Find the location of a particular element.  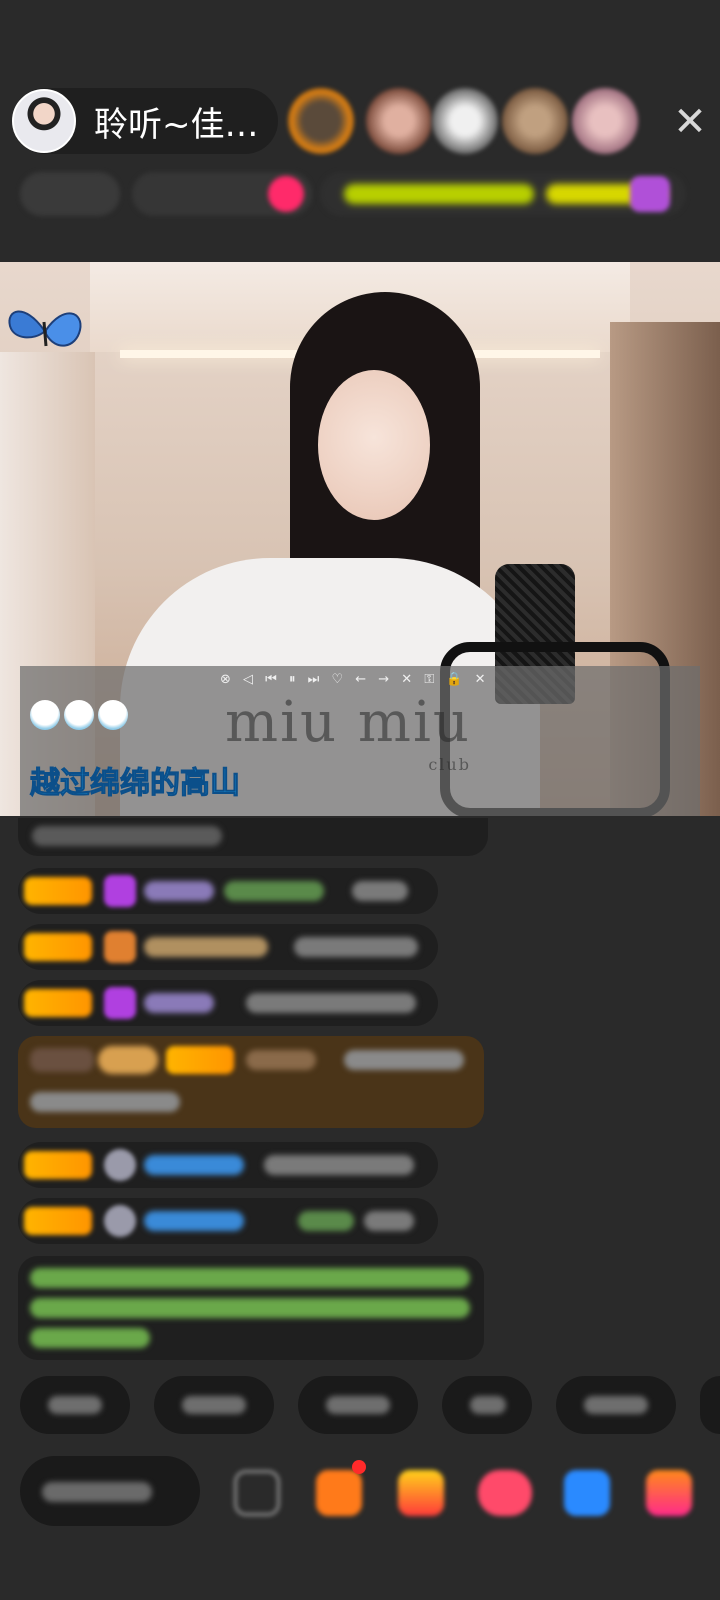

game-icon is located at coordinates (587, 1493).